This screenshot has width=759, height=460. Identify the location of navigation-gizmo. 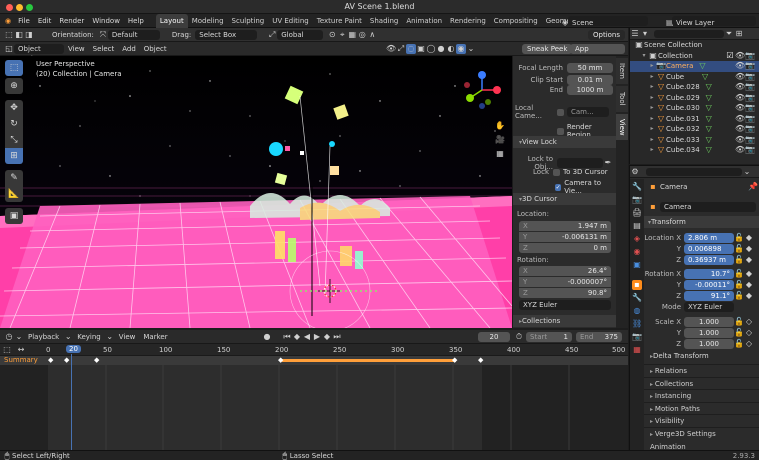
(482, 90).